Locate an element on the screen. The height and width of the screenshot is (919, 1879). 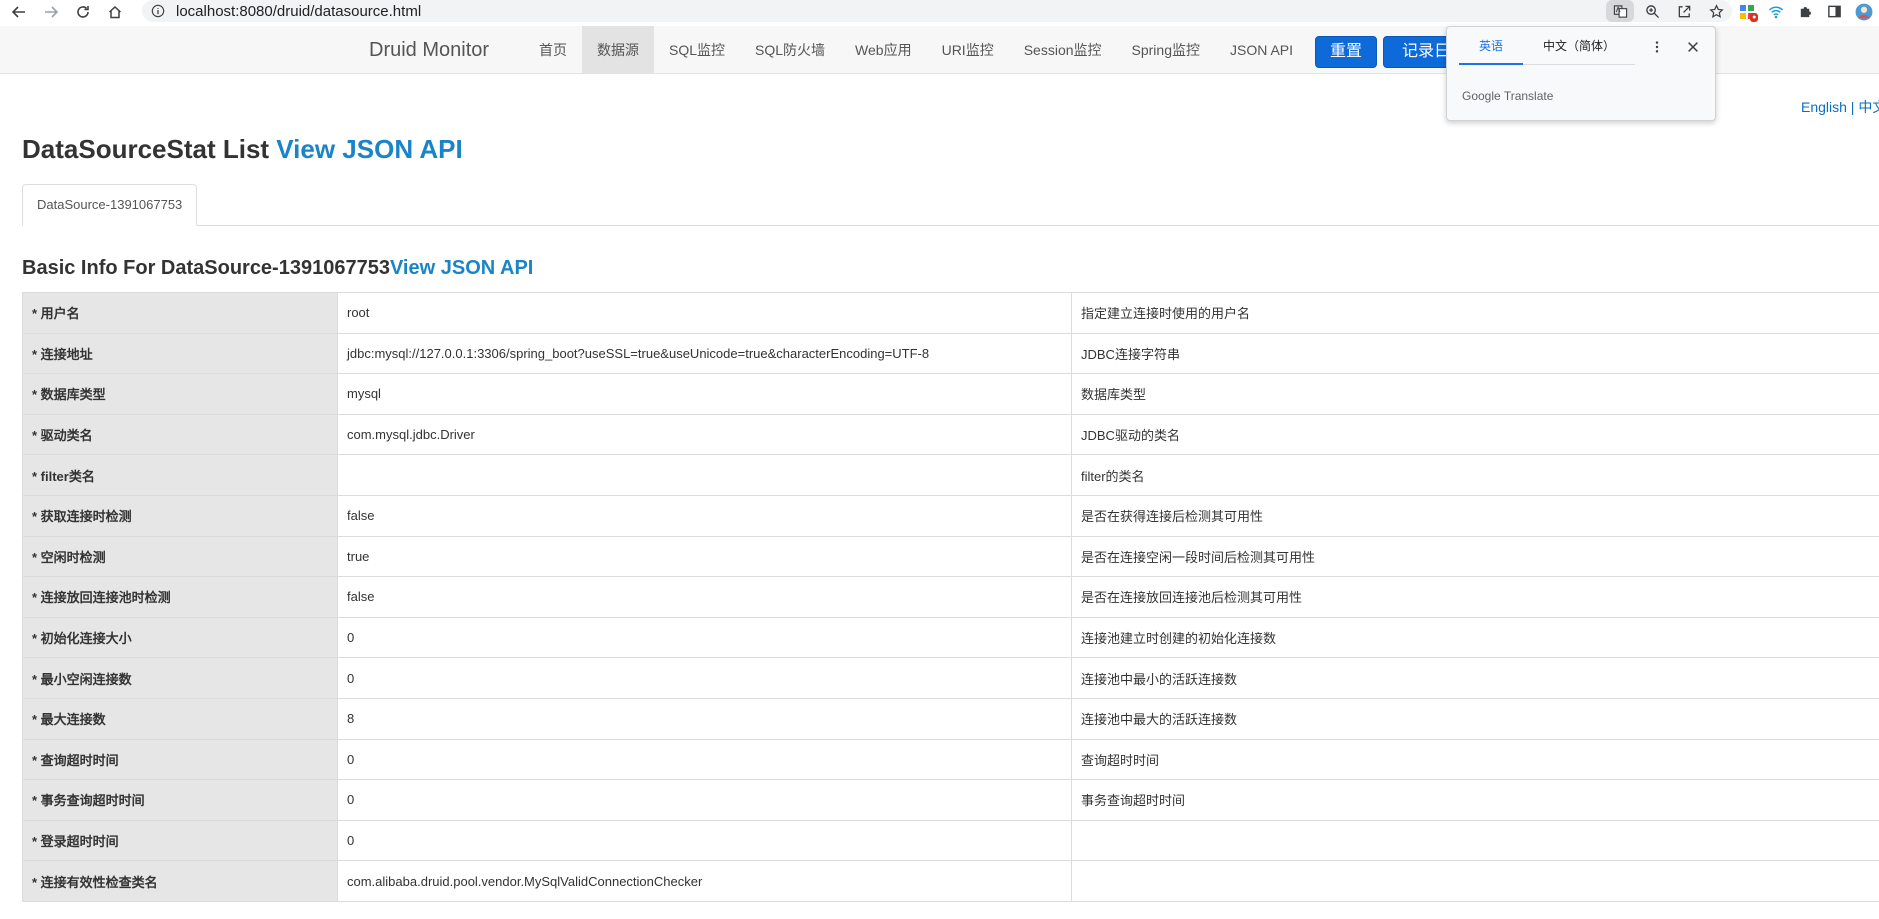
share-button is located at coordinates (1684, 11).